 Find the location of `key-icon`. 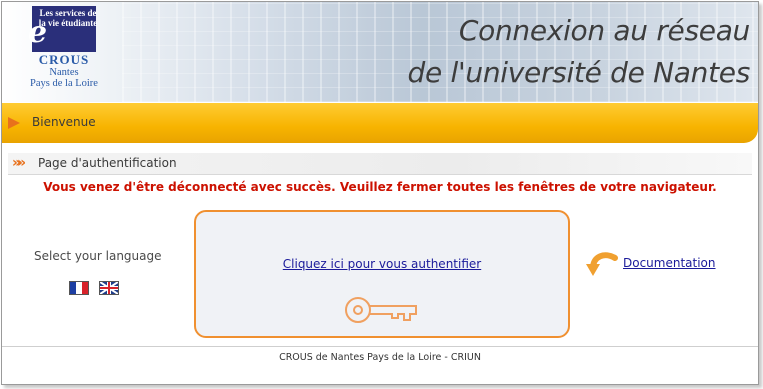

key-icon is located at coordinates (381, 310).